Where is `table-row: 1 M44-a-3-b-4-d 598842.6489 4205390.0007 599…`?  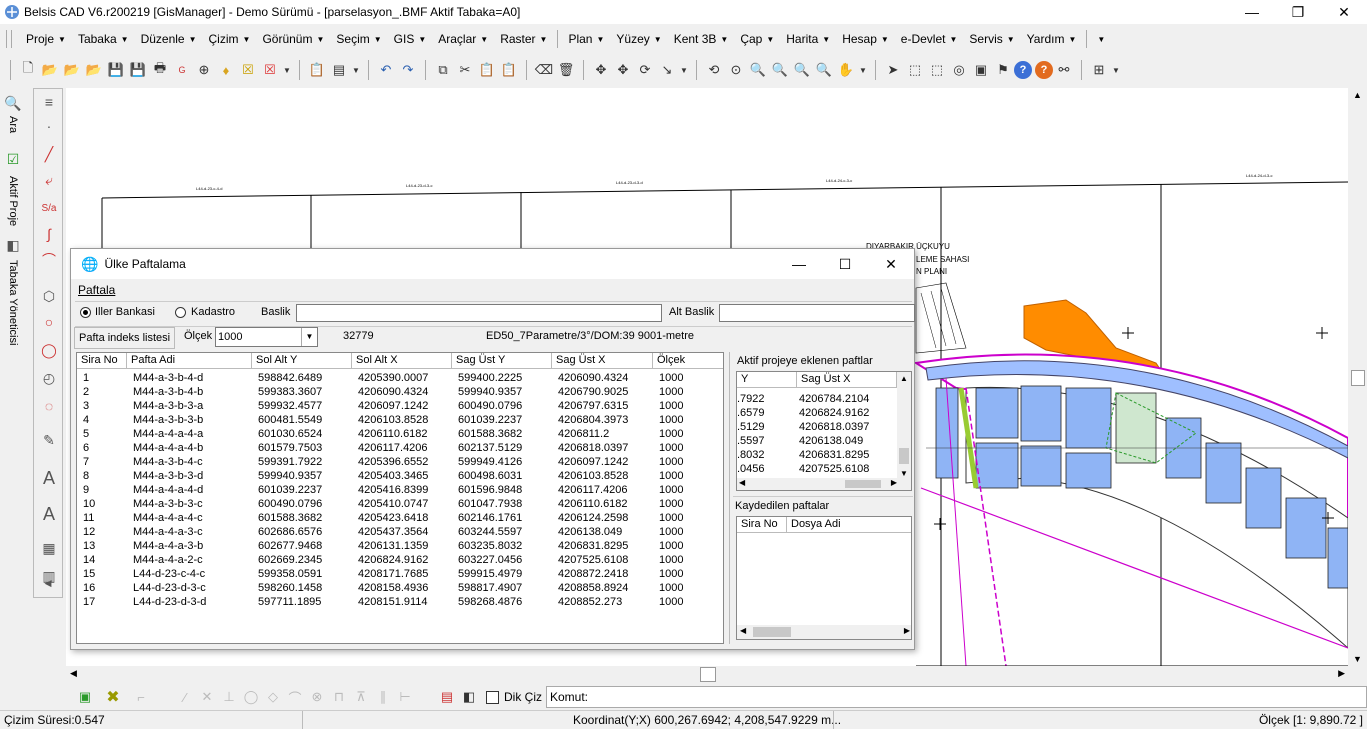 table-row: 1 M44-a-3-b-4-d 598842.6489 4205390.0007 599… is located at coordinates (400, 378).